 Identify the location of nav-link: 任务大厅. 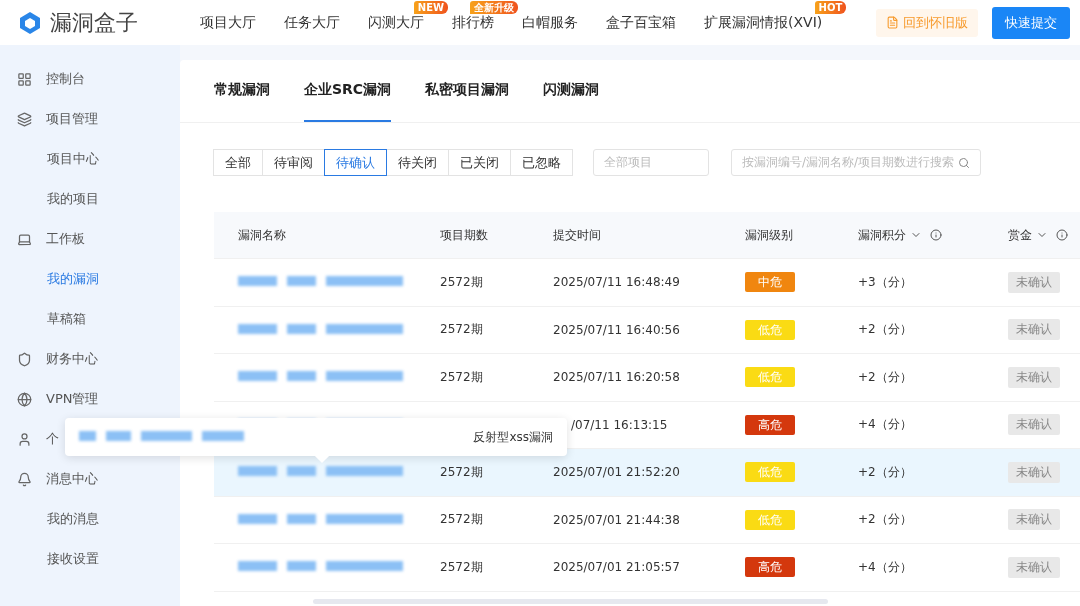
(312, 22).